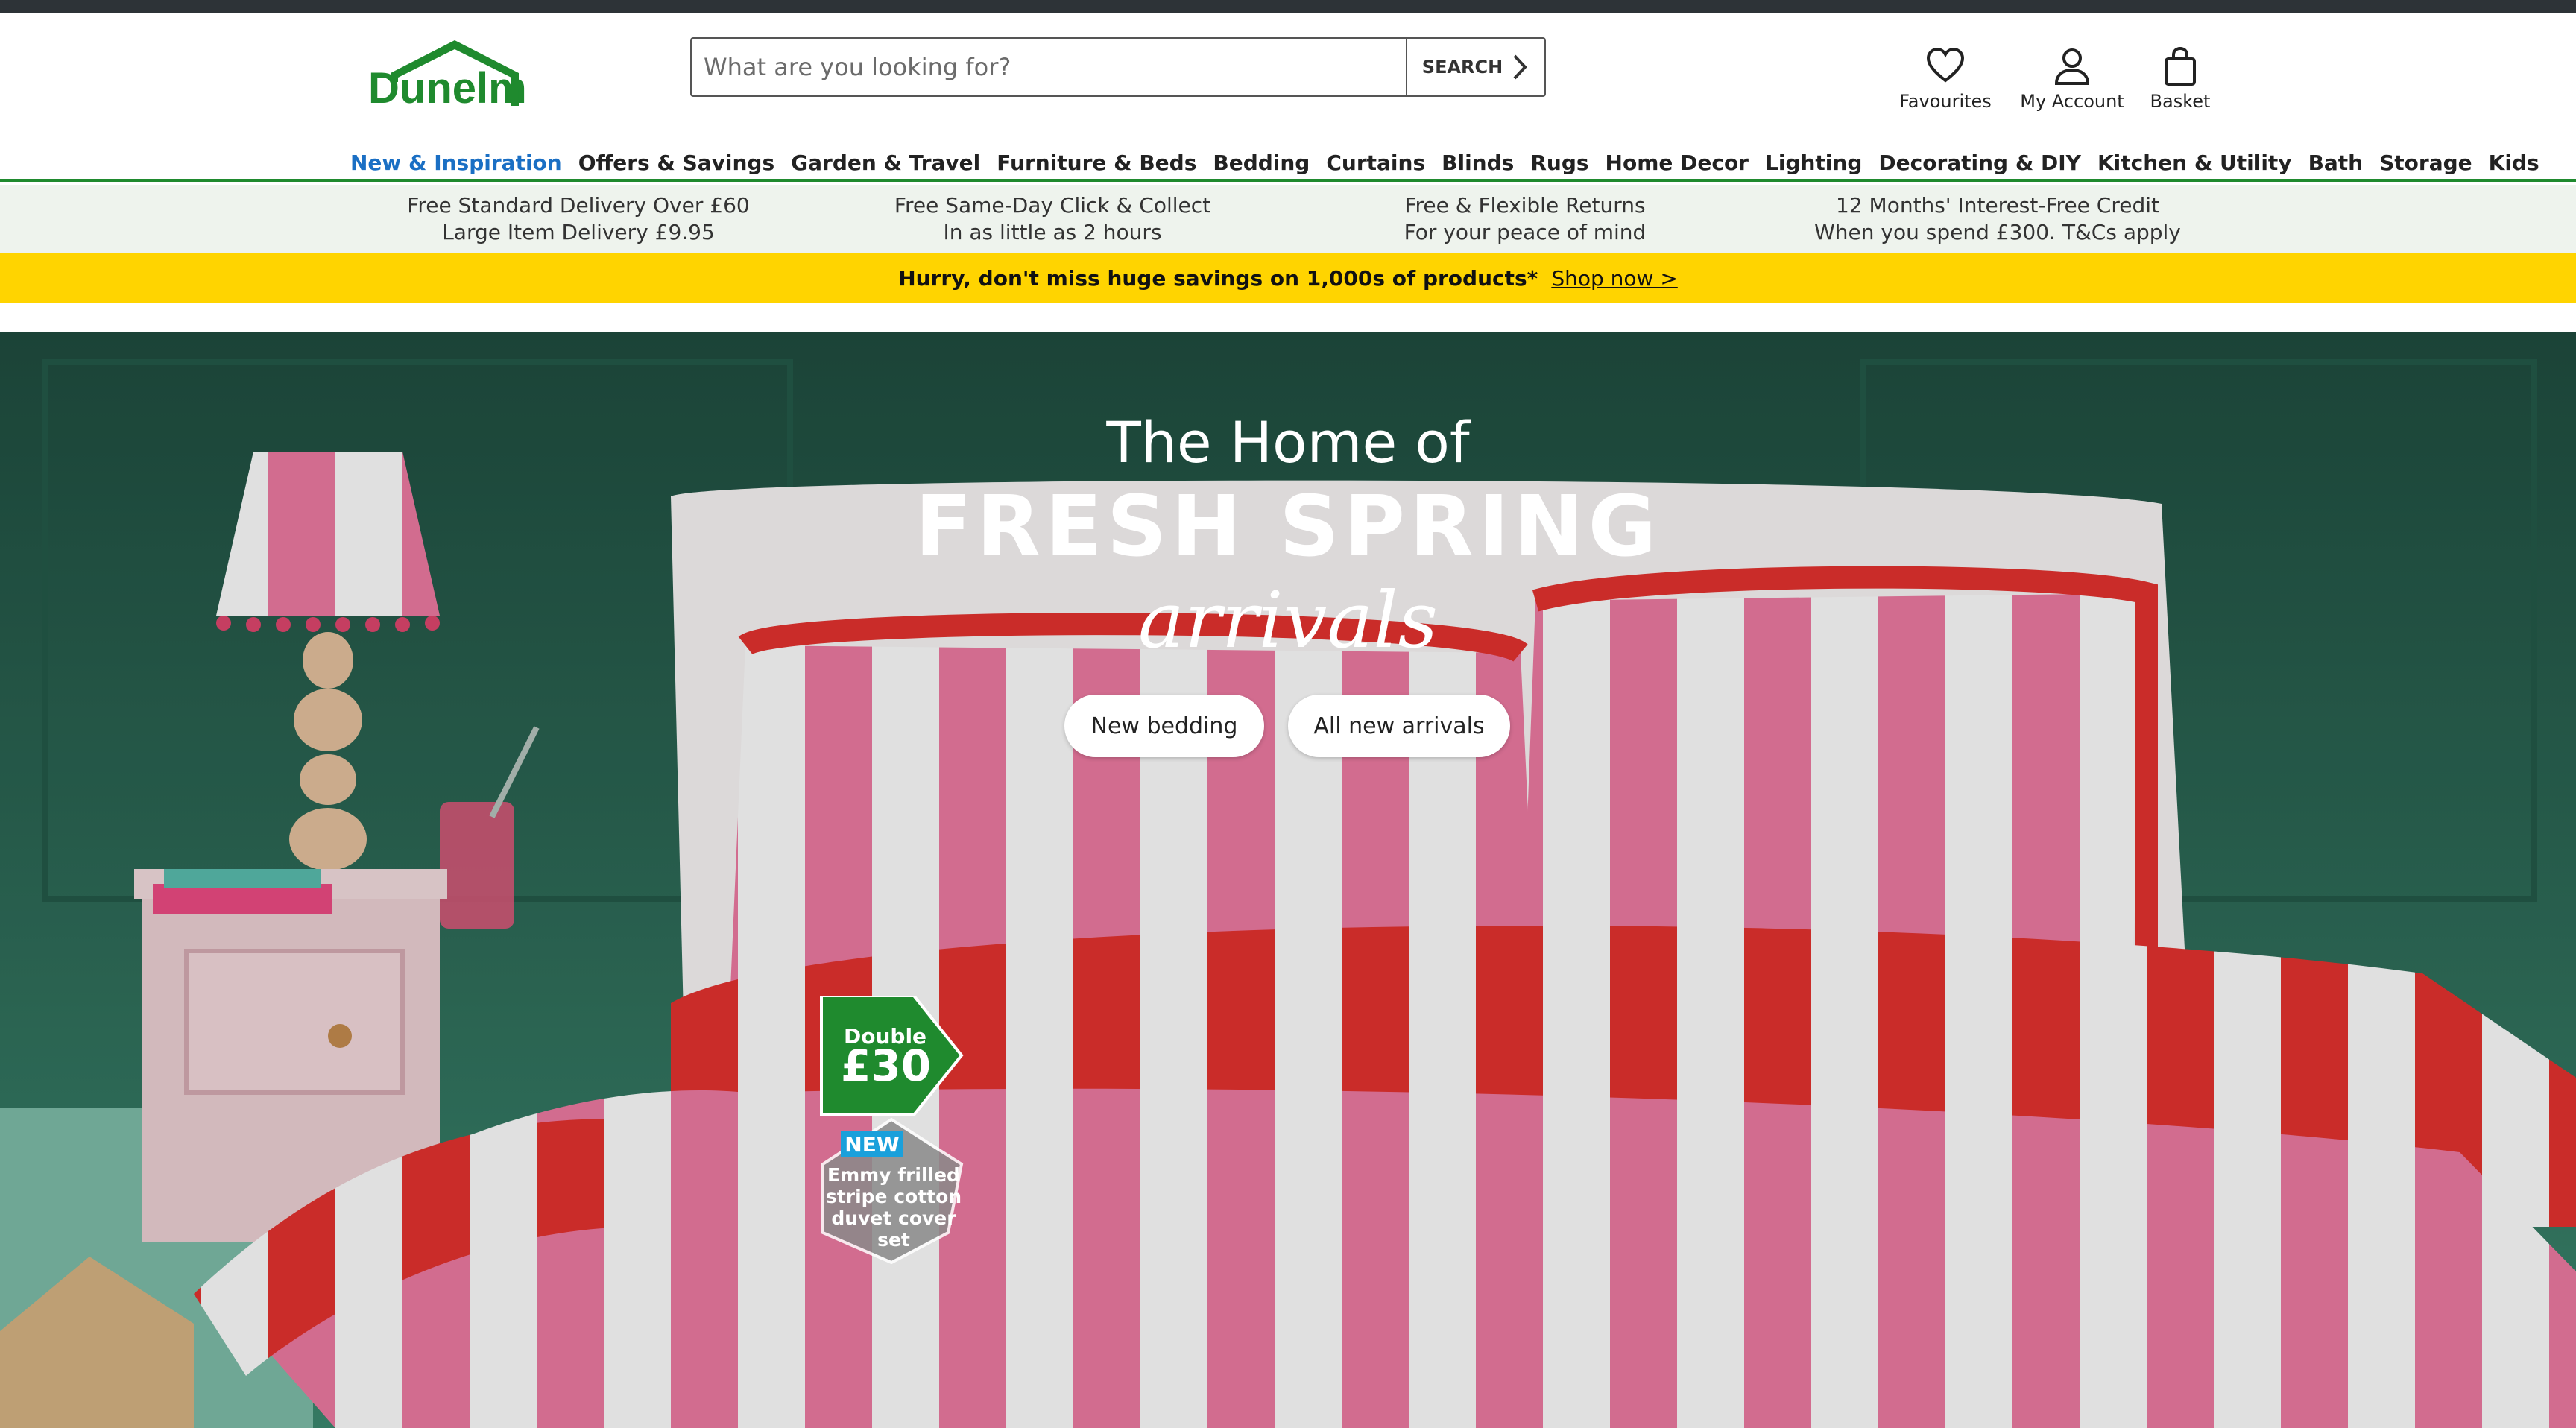 This screenshot has height=1428, width=2576. Describe the element at coordinates (2425, 163) in the screenshot. I see `nav-item-storage: Storage` at that location.